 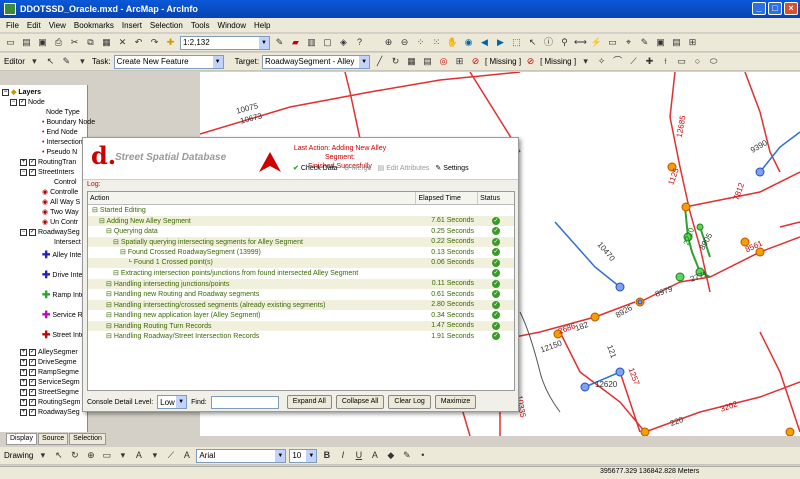 I want to click on find-icon: ⚲, so click(x=564, y=42).